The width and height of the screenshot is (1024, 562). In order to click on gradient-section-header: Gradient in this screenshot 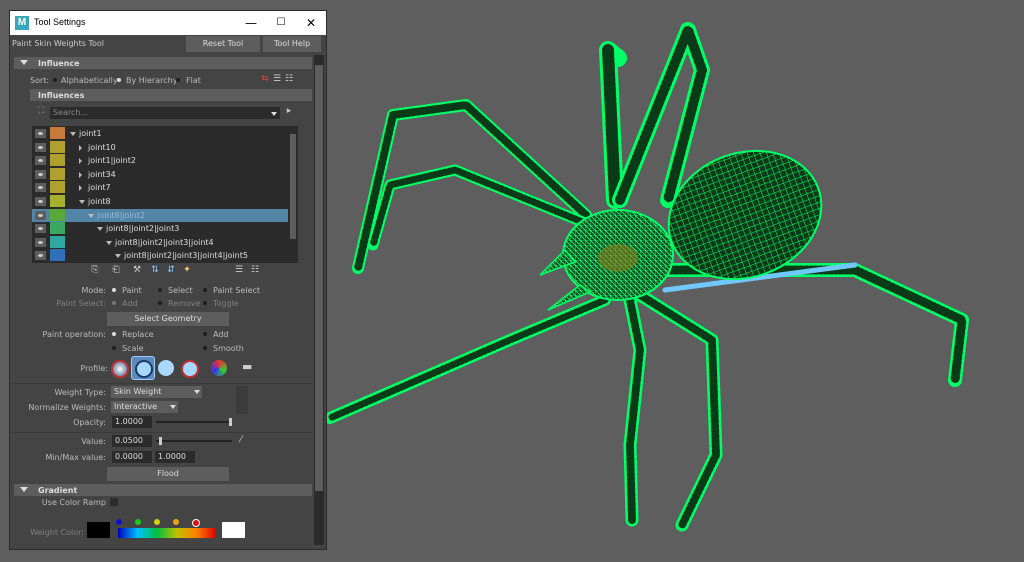, I will do `click(163, 490)`.